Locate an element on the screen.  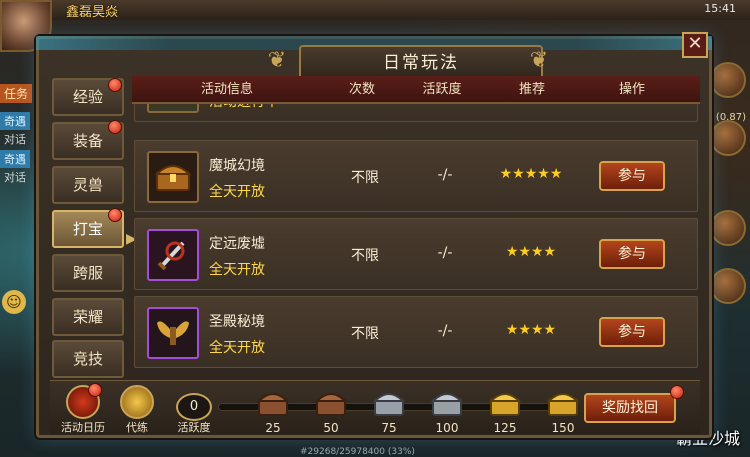
chest-threshold: 75 is located at coordinates (389, 428).